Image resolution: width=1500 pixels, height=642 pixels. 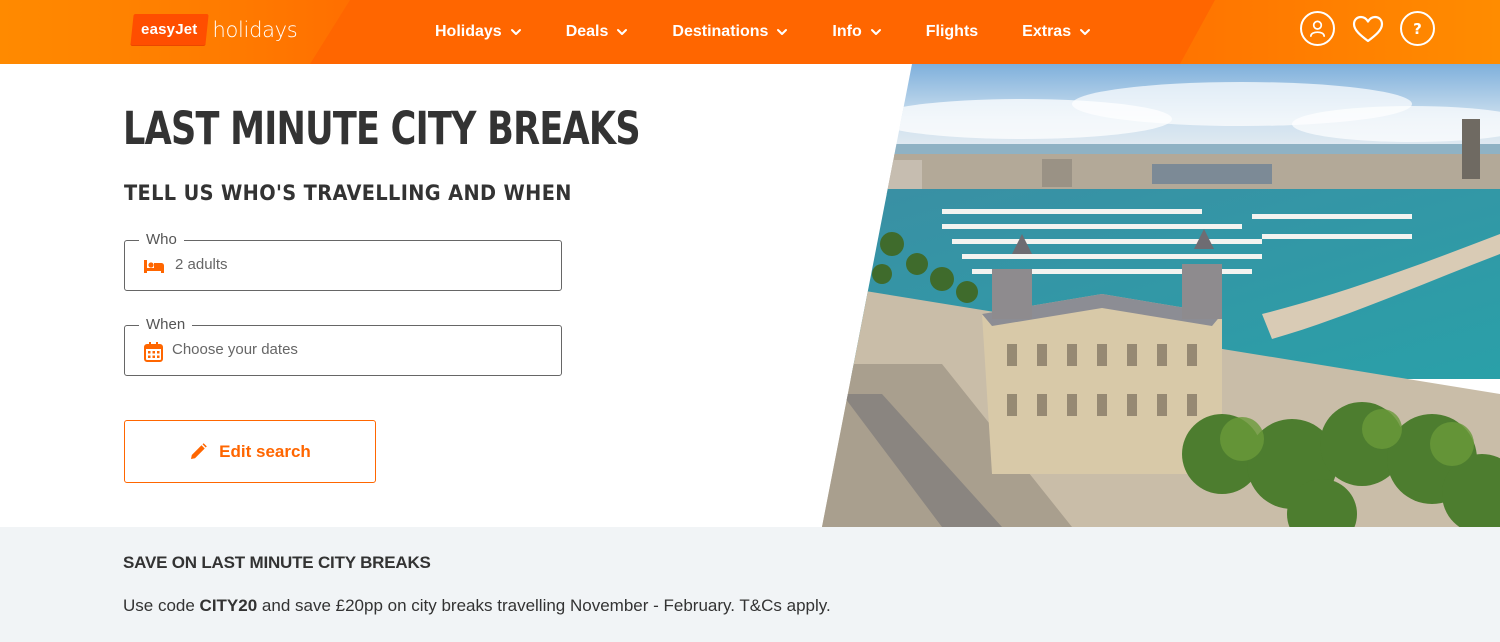 What do you see at coordinates (382, 128) in the screenshot?
I see `page-title: LAST MINUTE CITY BREAKS` at bounding box center [382, 128].